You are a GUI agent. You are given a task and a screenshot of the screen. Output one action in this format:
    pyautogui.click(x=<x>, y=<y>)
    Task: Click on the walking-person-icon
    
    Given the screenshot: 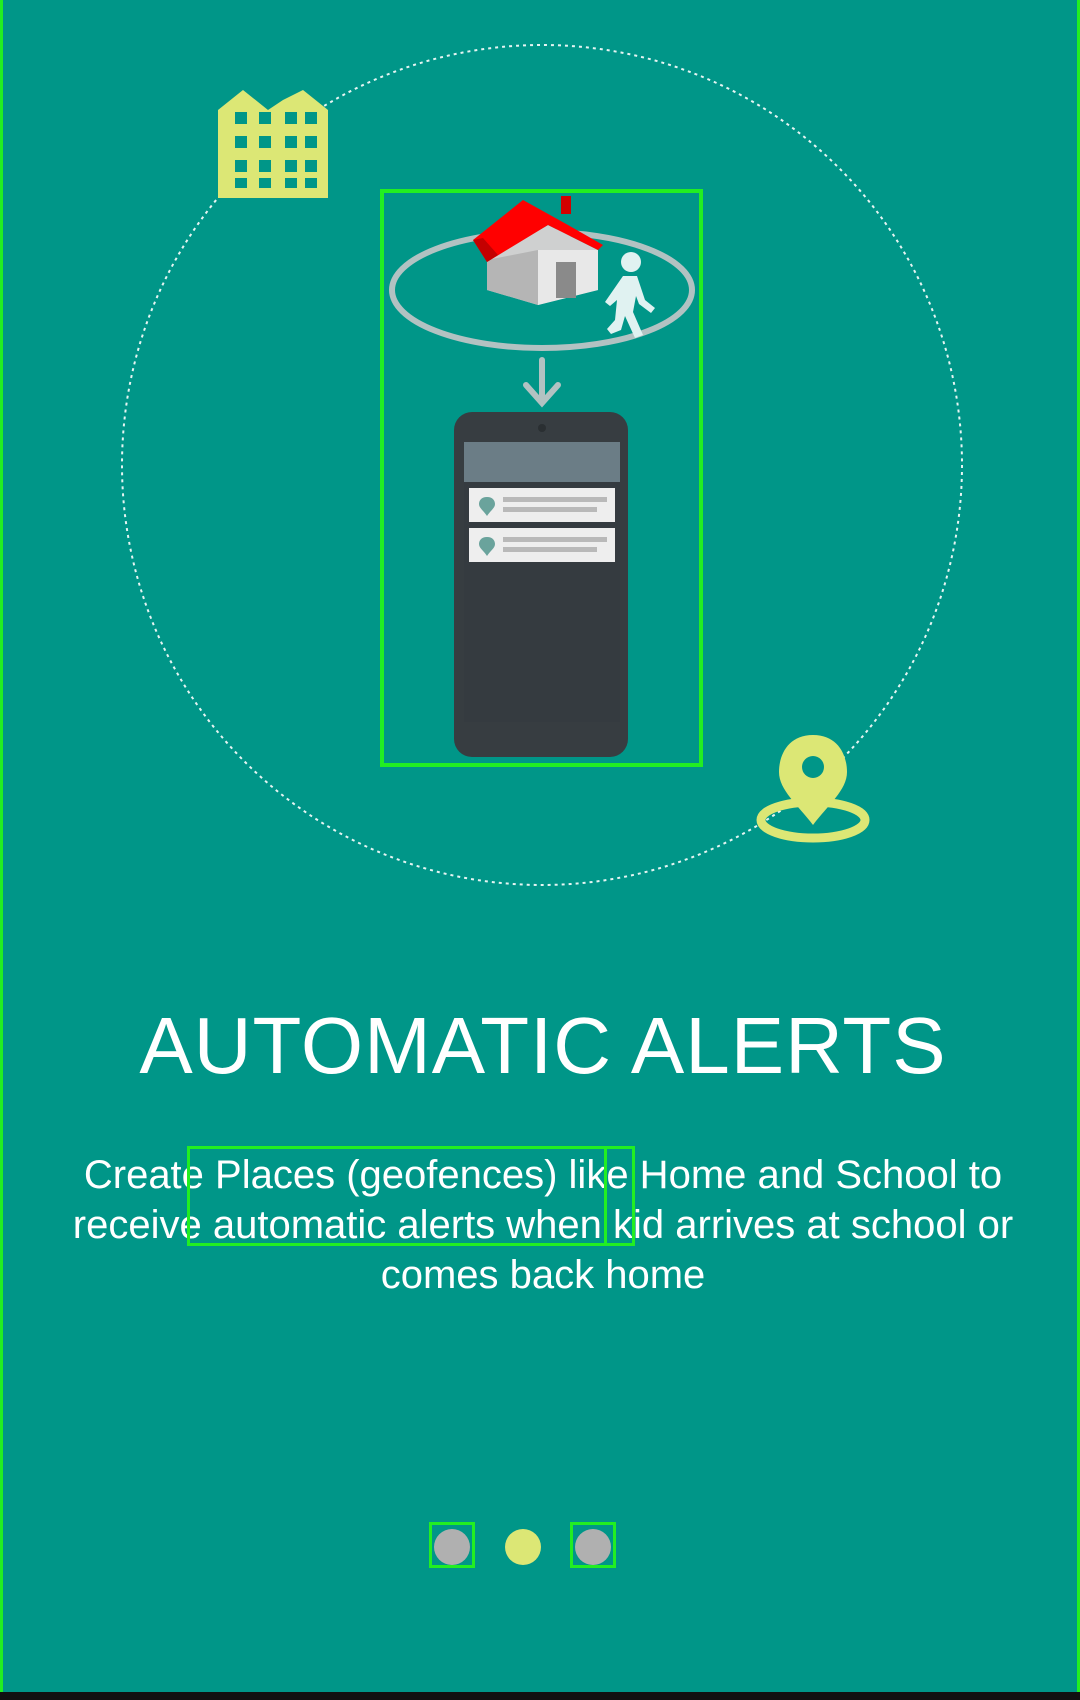 What is the action you would take?
    pyautogui.click(x=630, y=295)
    